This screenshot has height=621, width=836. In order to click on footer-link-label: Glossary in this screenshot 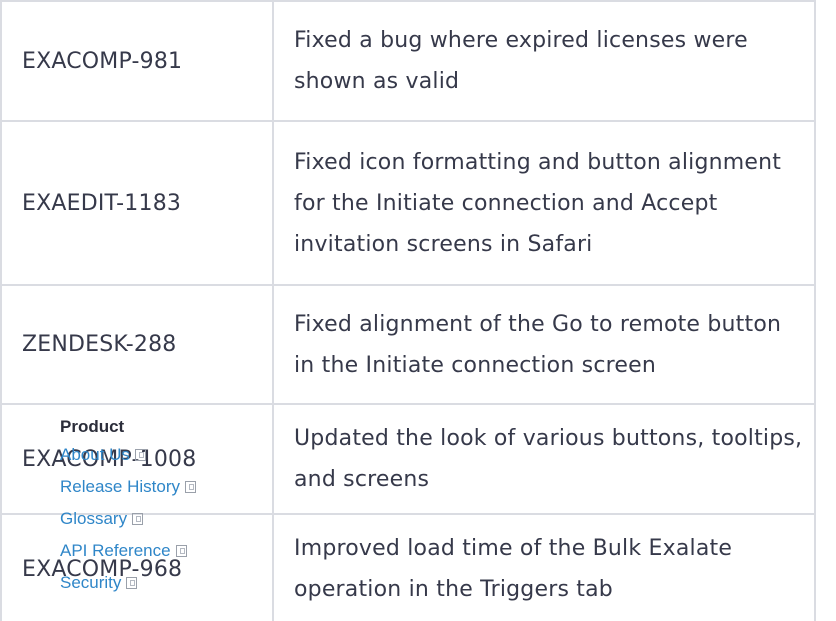, I will do `click(94, 518)`.